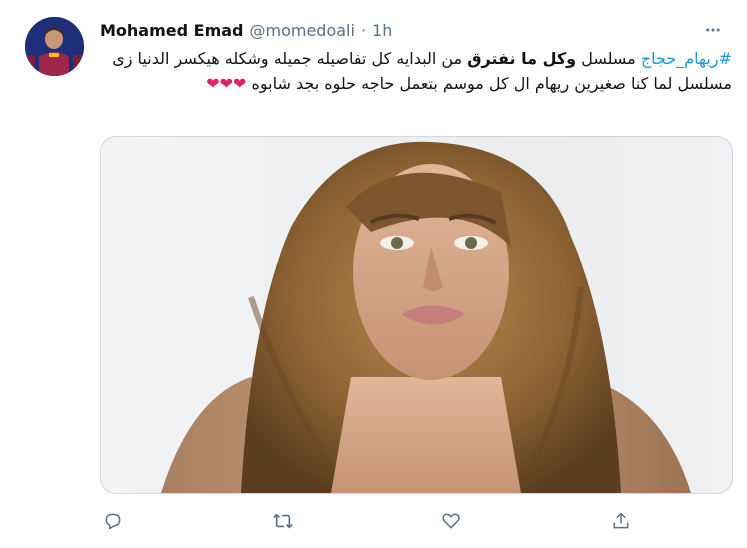 The image size is (747, 548). Describe the element at coordinates (686, 58) in the screenshot. I see `hashtag-link: #ريهام_حجاج` at that location.